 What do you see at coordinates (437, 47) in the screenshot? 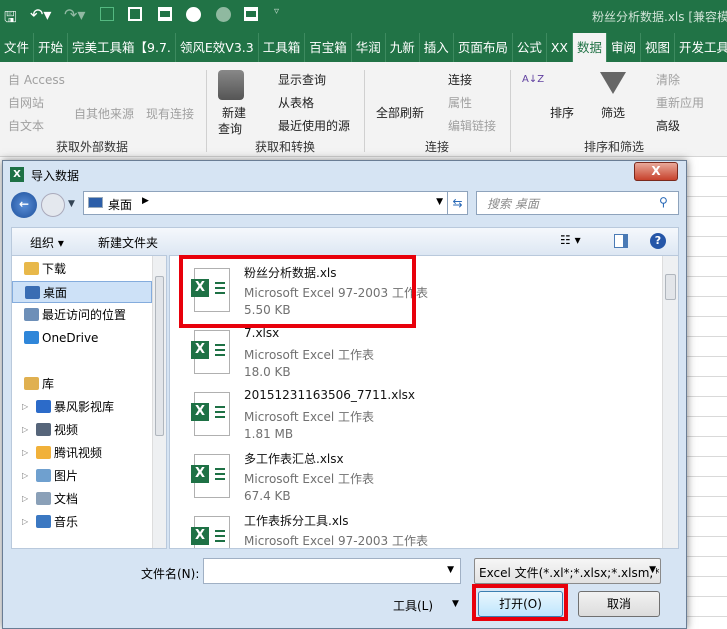
I see `tab-8: 插入` at bounding box center [437, 47].